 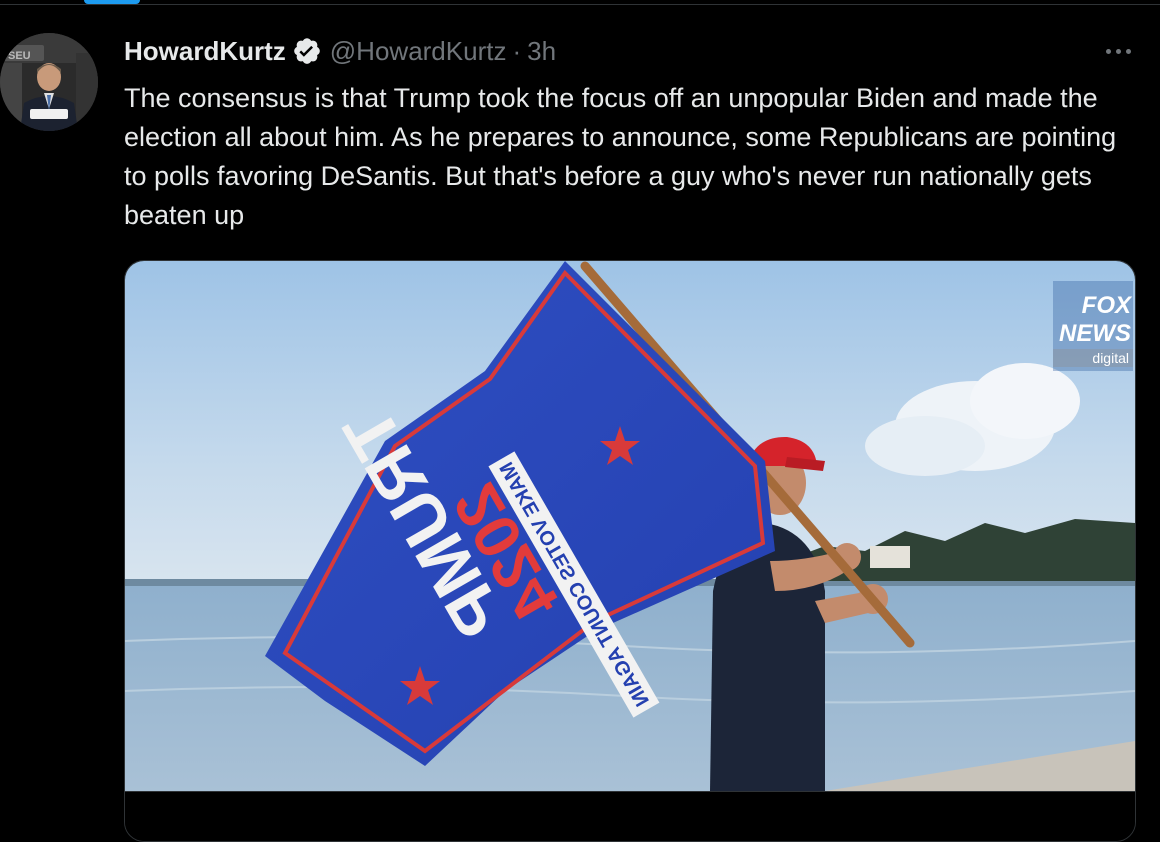 I want to click on card-footer, so click(x=630, y=816).